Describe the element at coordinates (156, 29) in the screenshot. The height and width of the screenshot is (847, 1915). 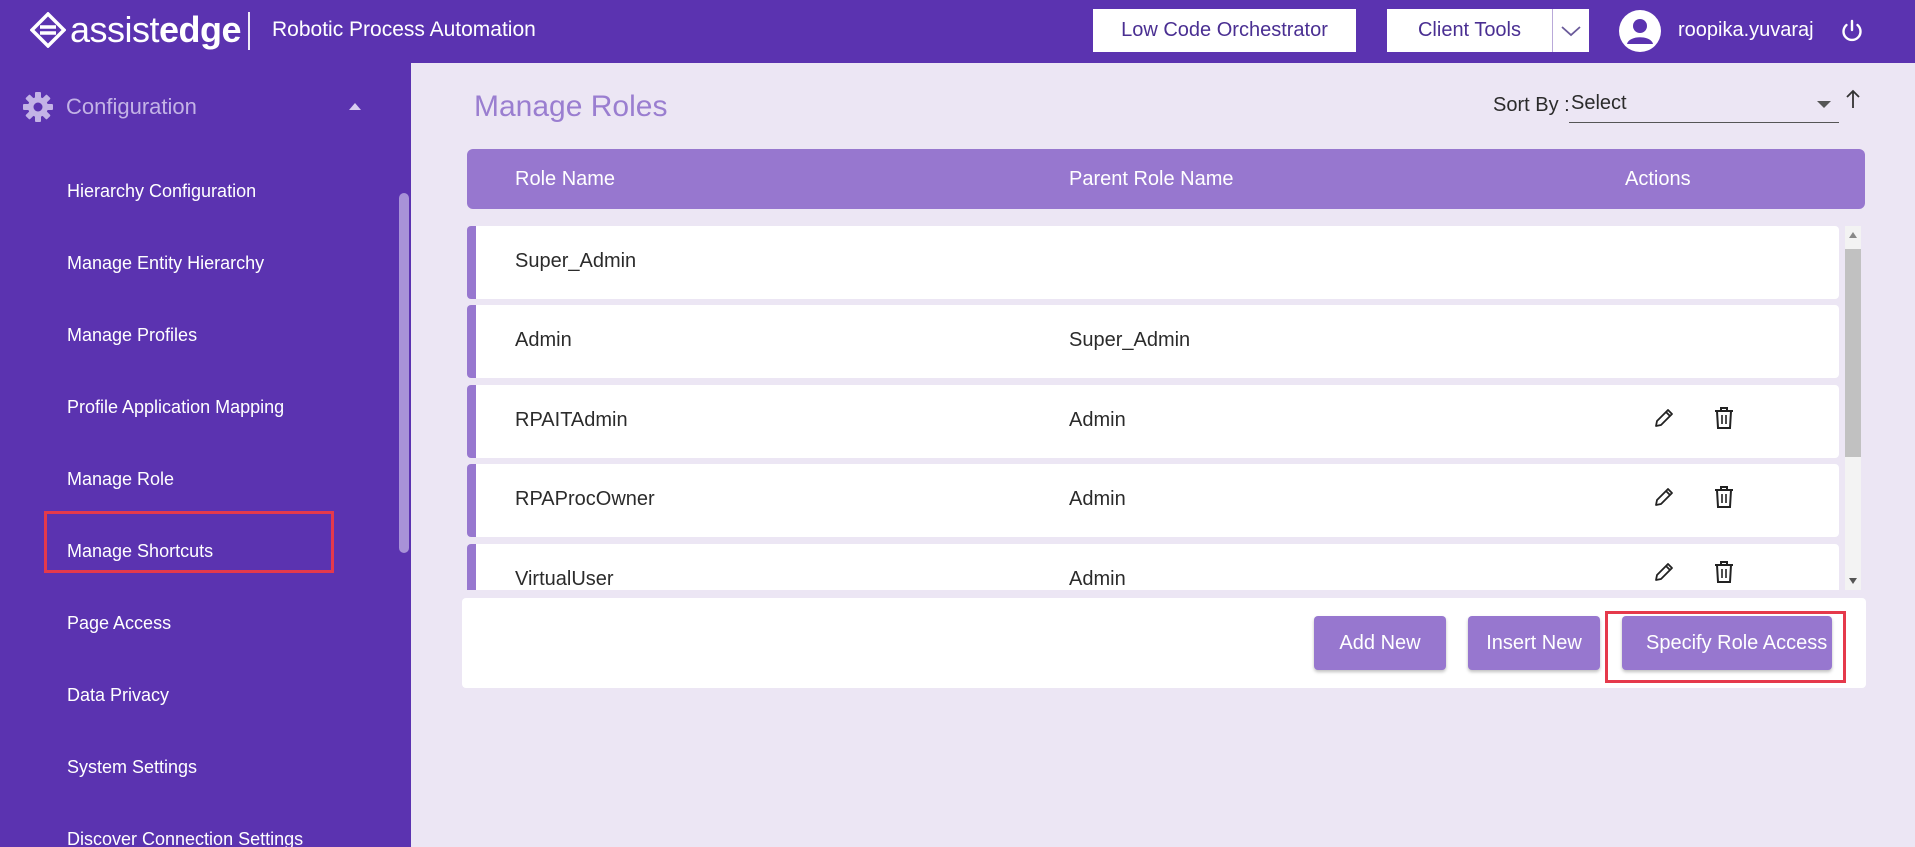
I see `logo-text: assistedge` at that location.